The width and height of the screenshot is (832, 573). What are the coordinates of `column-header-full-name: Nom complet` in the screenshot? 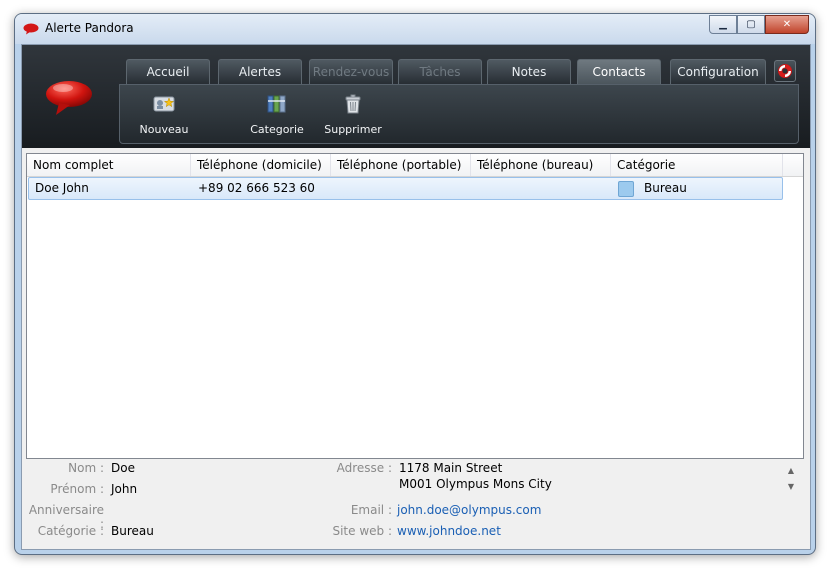 It's located at (109, 165).